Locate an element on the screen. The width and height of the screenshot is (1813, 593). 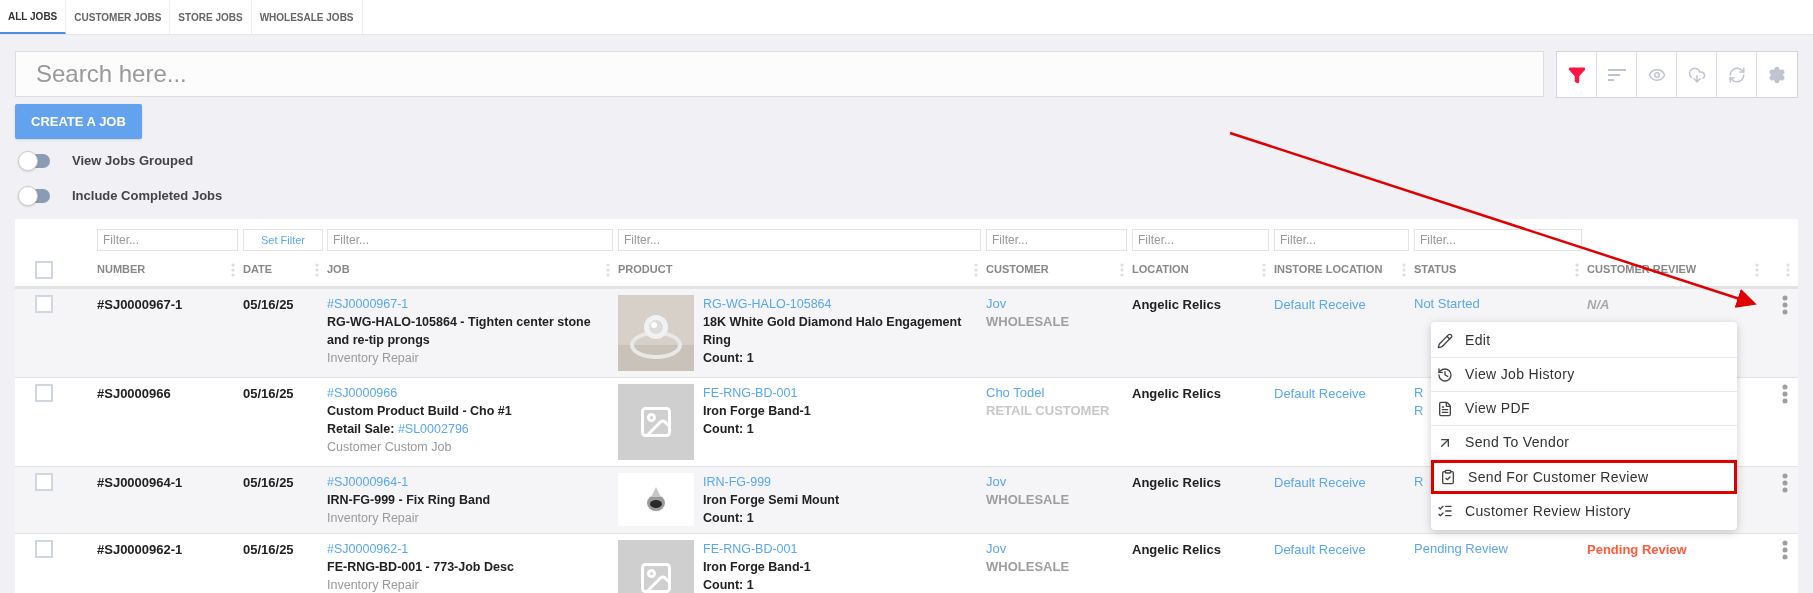
menu-item: View Job History is located at coordinates (1584, 375).